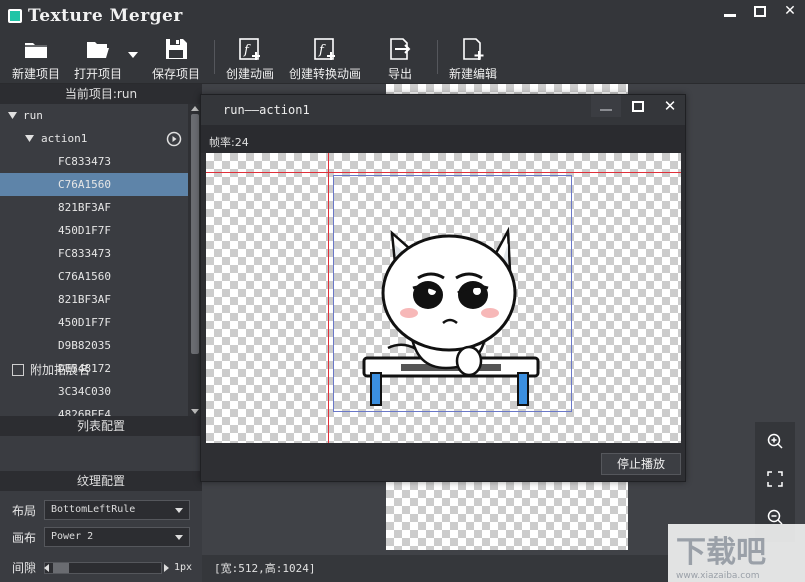  I want to click on open-project-dropdown-icon, so click(133, 56).